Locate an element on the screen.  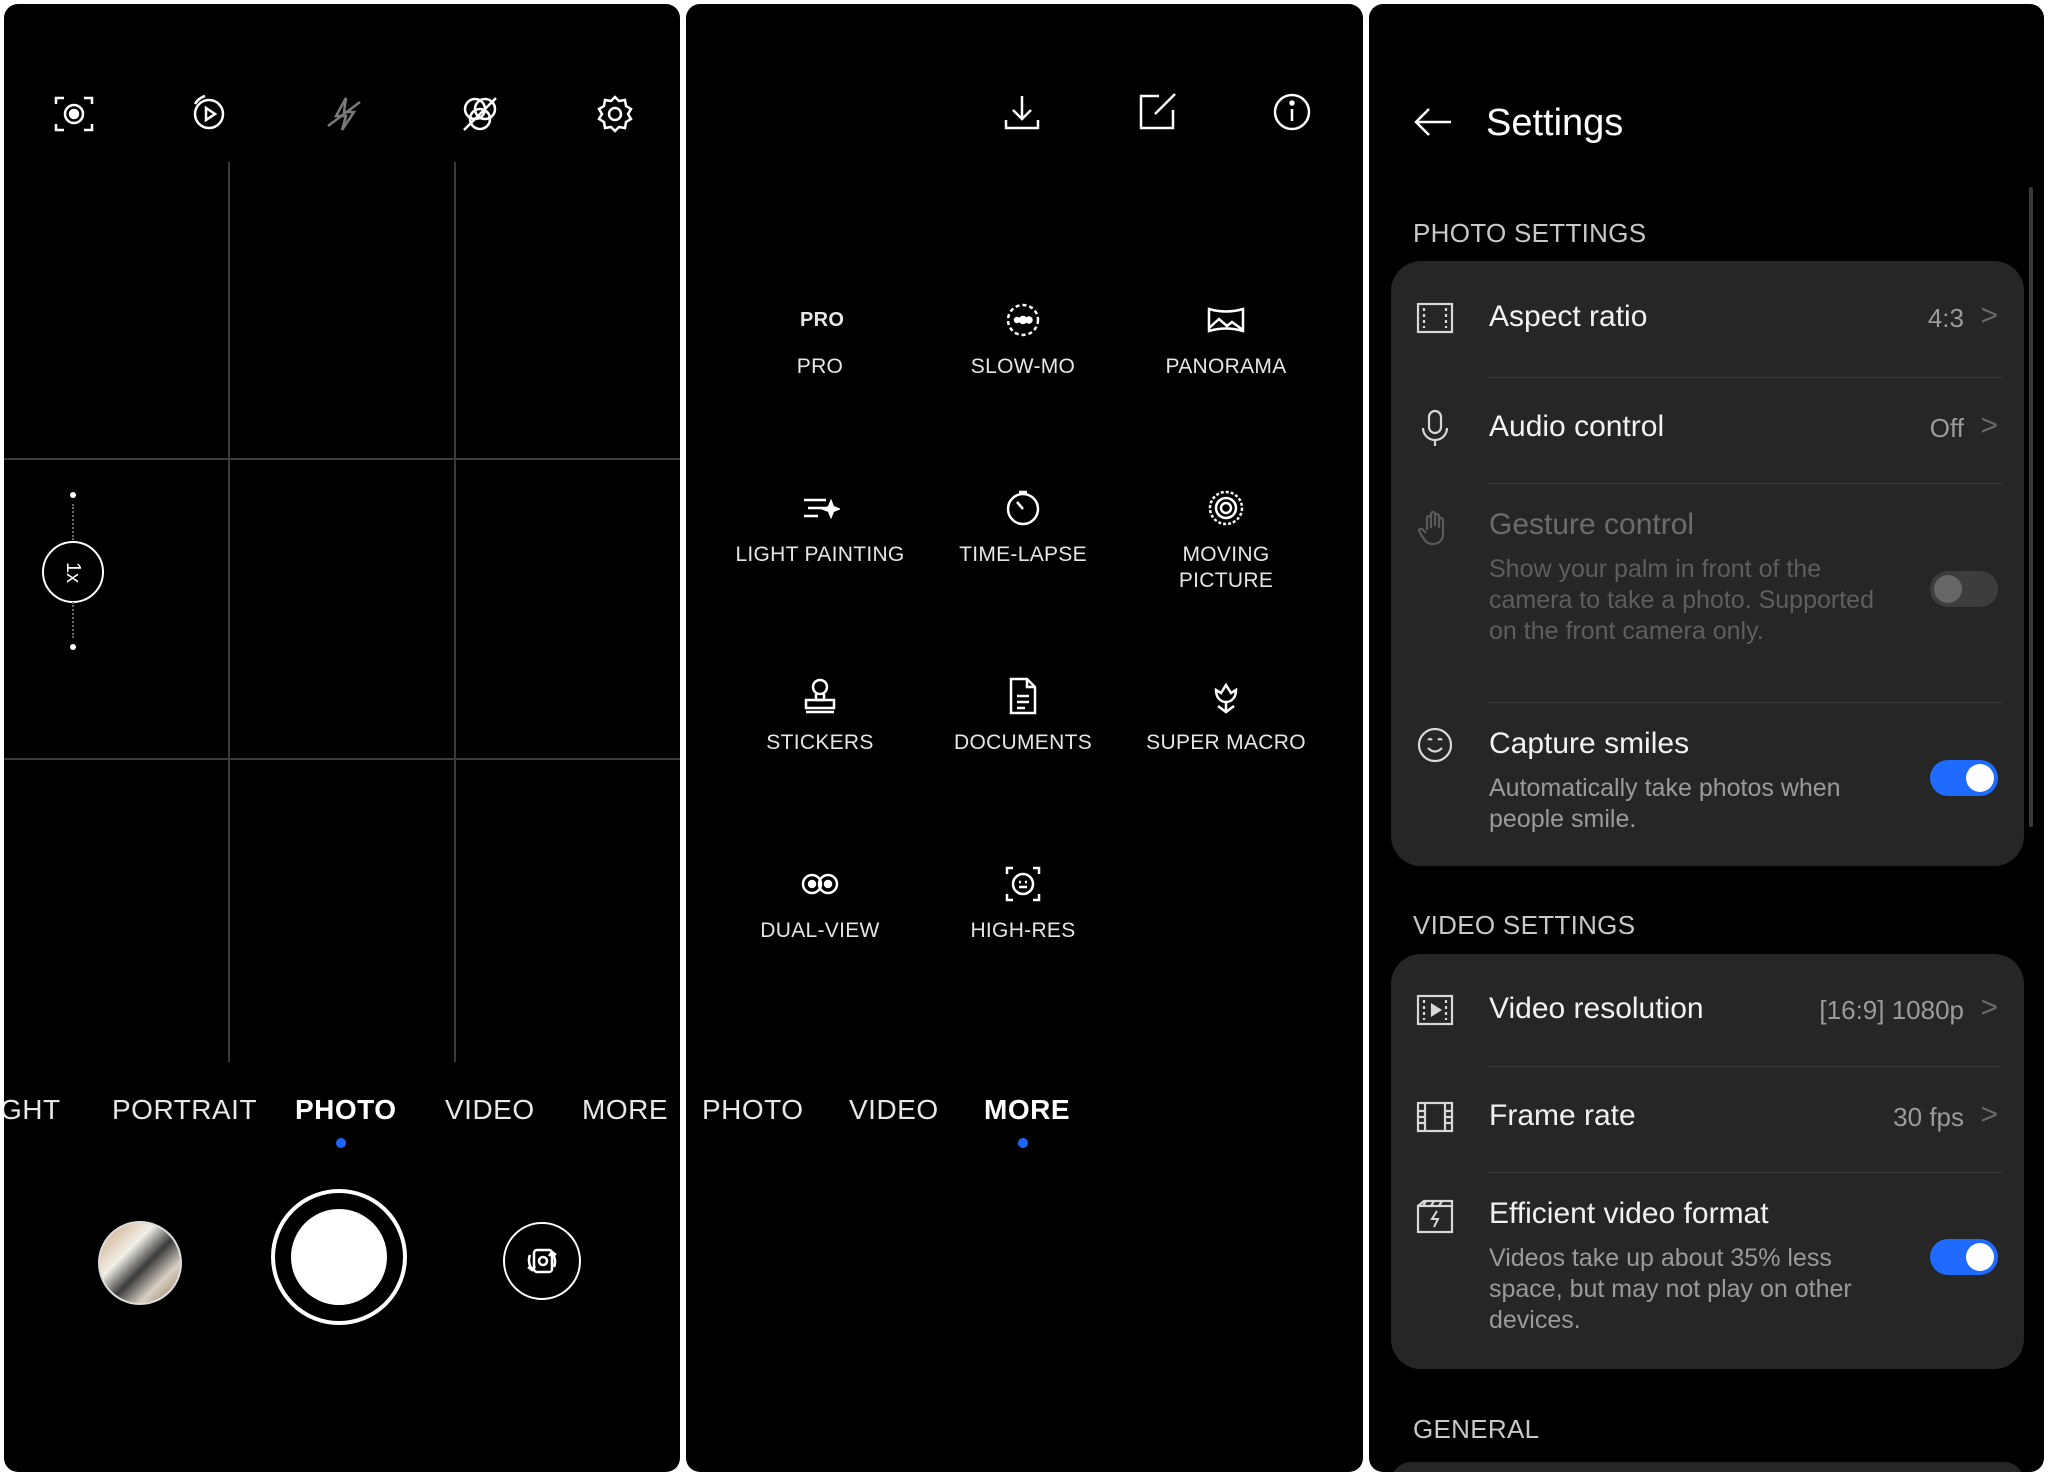
mode-tile-stickers: STICKERS is located at coordinates (820, 716).